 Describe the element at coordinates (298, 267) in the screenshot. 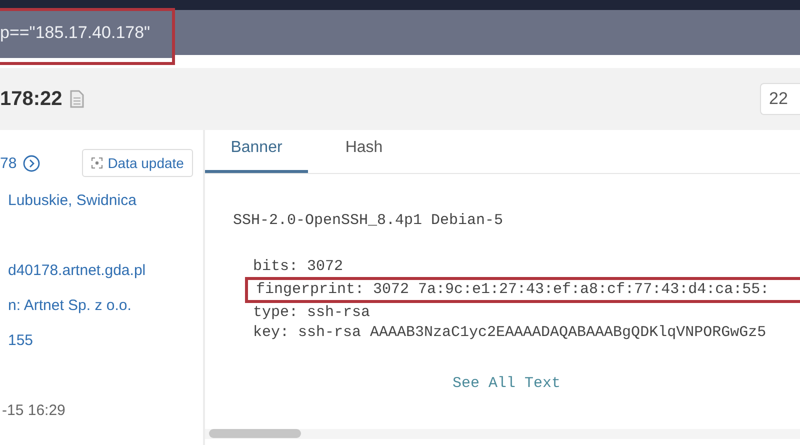

I see `banner-line: bits: 3072` at that location.